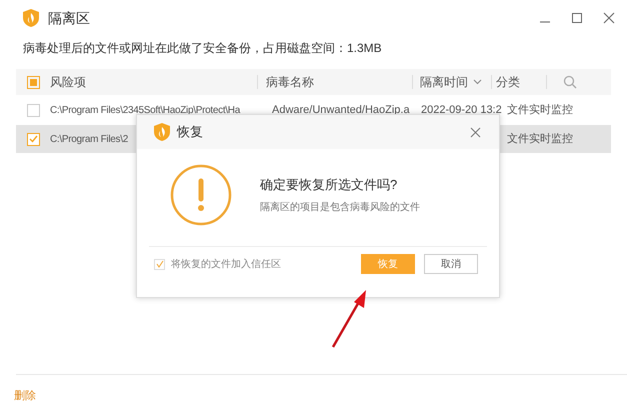 This screenshot has width=627, height=411. What do you see at coordinates (335, 82) in the screenshot?
I see `column-header: 病毒名称` at bounding box center [335, 82].